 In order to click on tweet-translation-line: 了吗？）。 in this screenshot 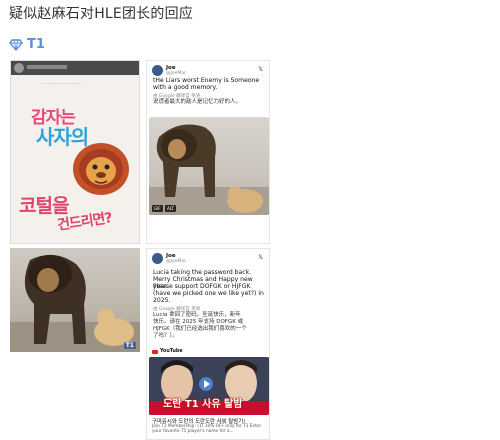, I will do `click(165, 336)`.